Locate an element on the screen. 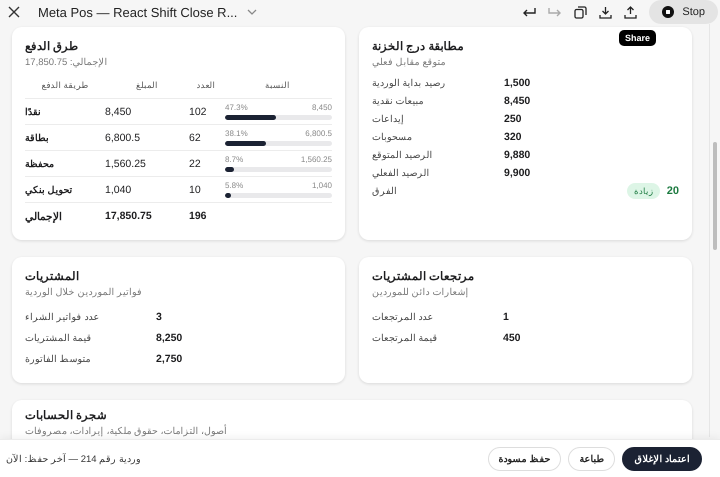  upload-icon is located at coordinates (631, 12).